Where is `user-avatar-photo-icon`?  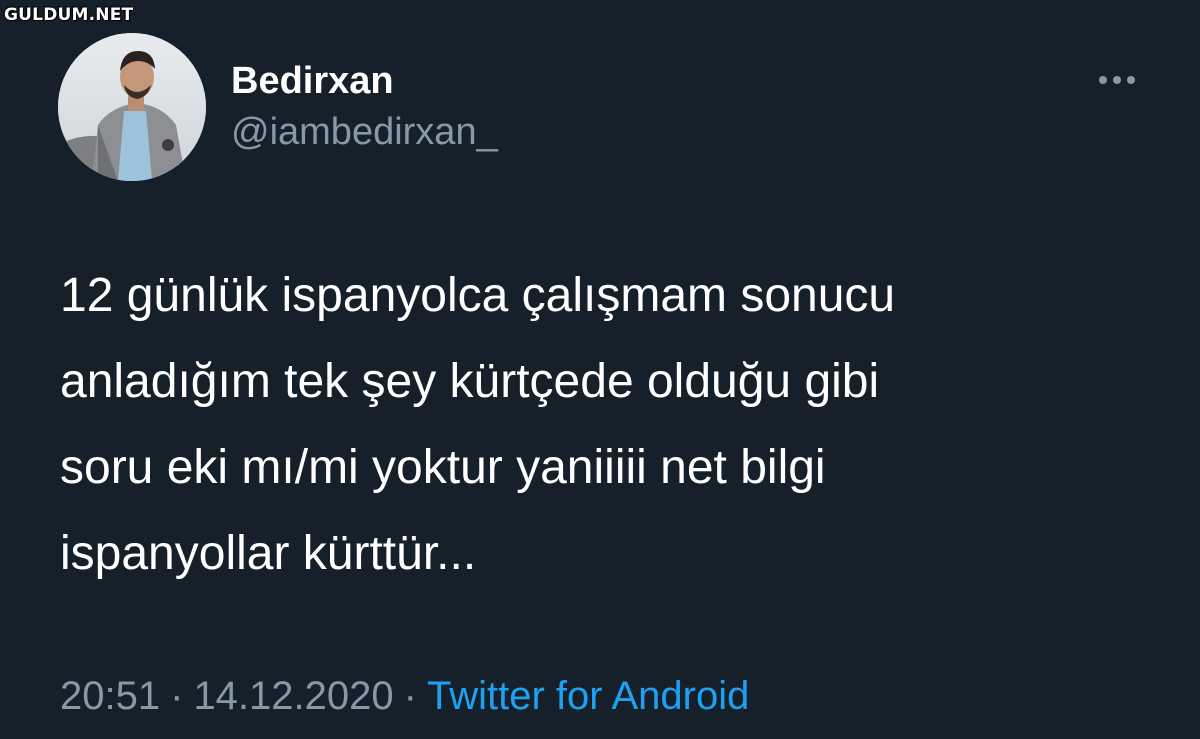 user-avatar-photo-icon is located at coordinates (132, 107).